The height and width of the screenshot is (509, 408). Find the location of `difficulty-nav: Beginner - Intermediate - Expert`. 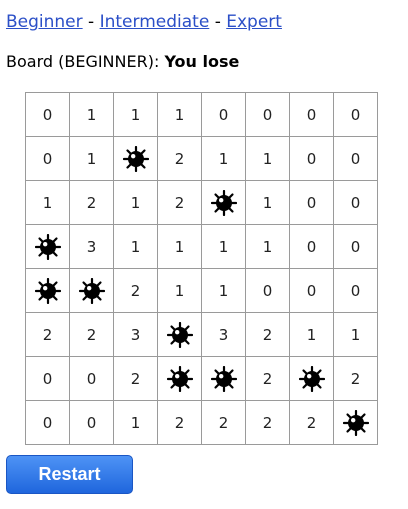

difficulty-nav: Beginner - Intermediate - Expert is located at coordinates (144, 22).